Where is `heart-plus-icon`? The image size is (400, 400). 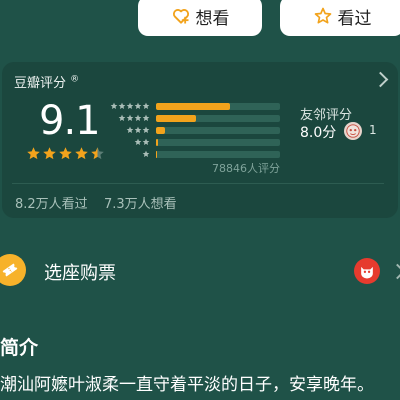
heart-plus-icon is located at coordinates (181, 16).